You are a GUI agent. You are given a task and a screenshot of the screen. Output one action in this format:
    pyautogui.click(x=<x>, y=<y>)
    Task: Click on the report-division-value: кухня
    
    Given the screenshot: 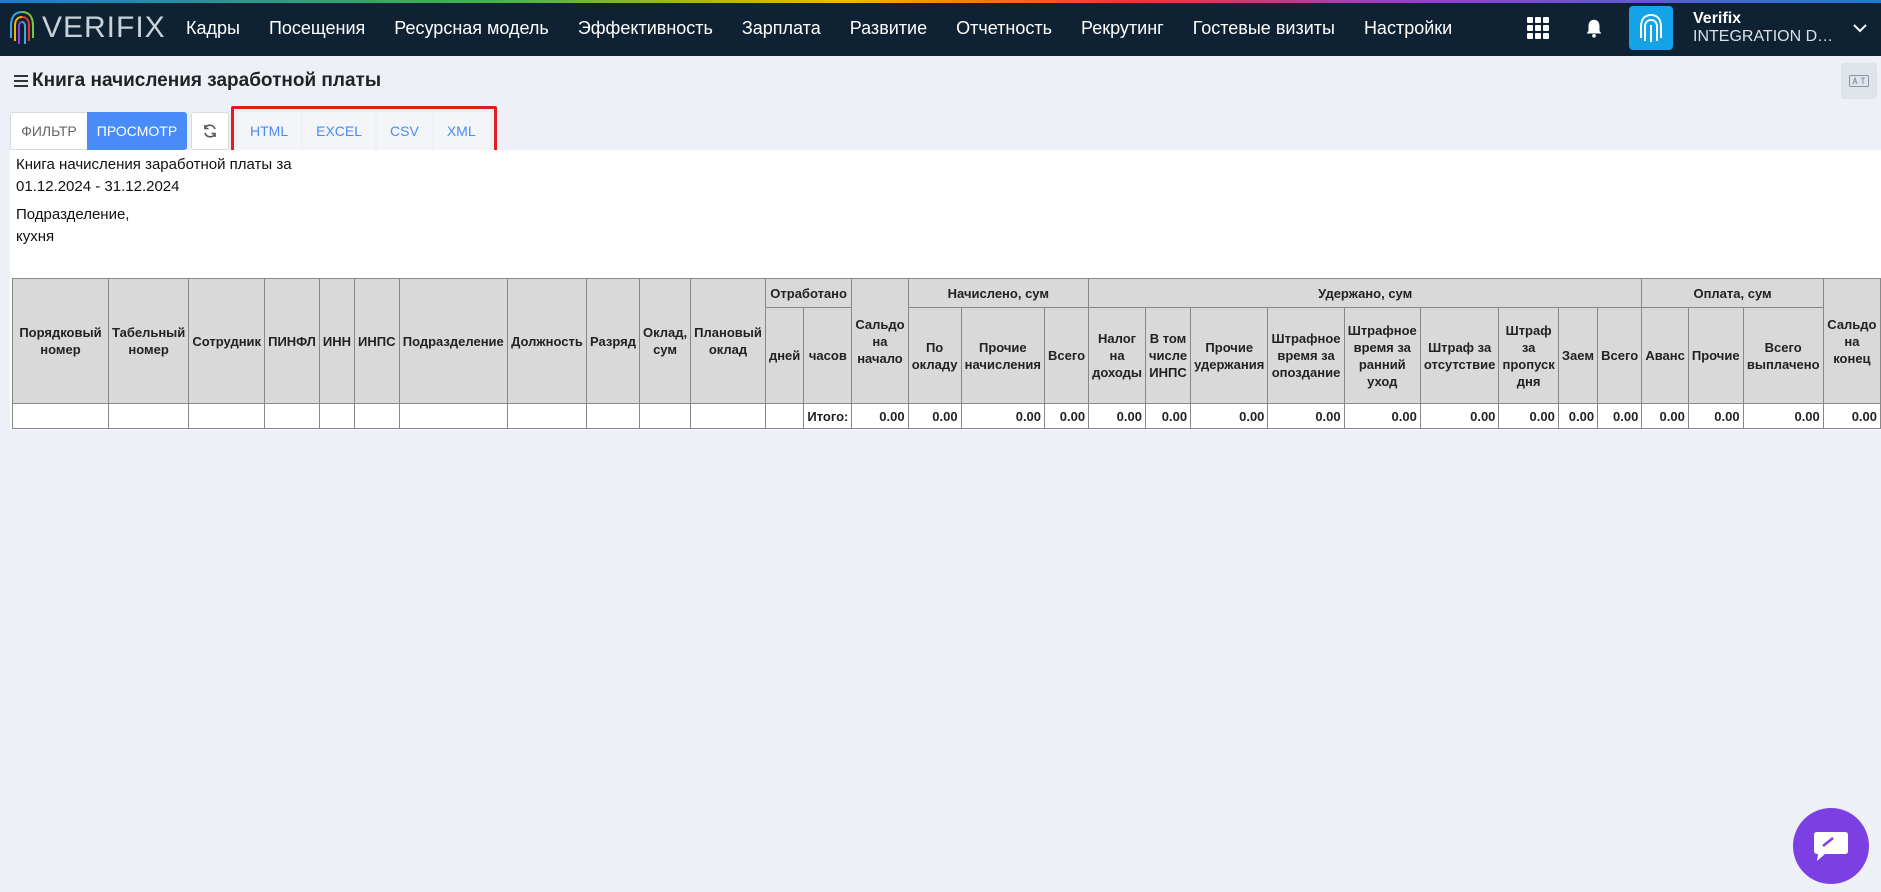 What is the action you would take?
    pyautogui.click(x=35, y=236)
    